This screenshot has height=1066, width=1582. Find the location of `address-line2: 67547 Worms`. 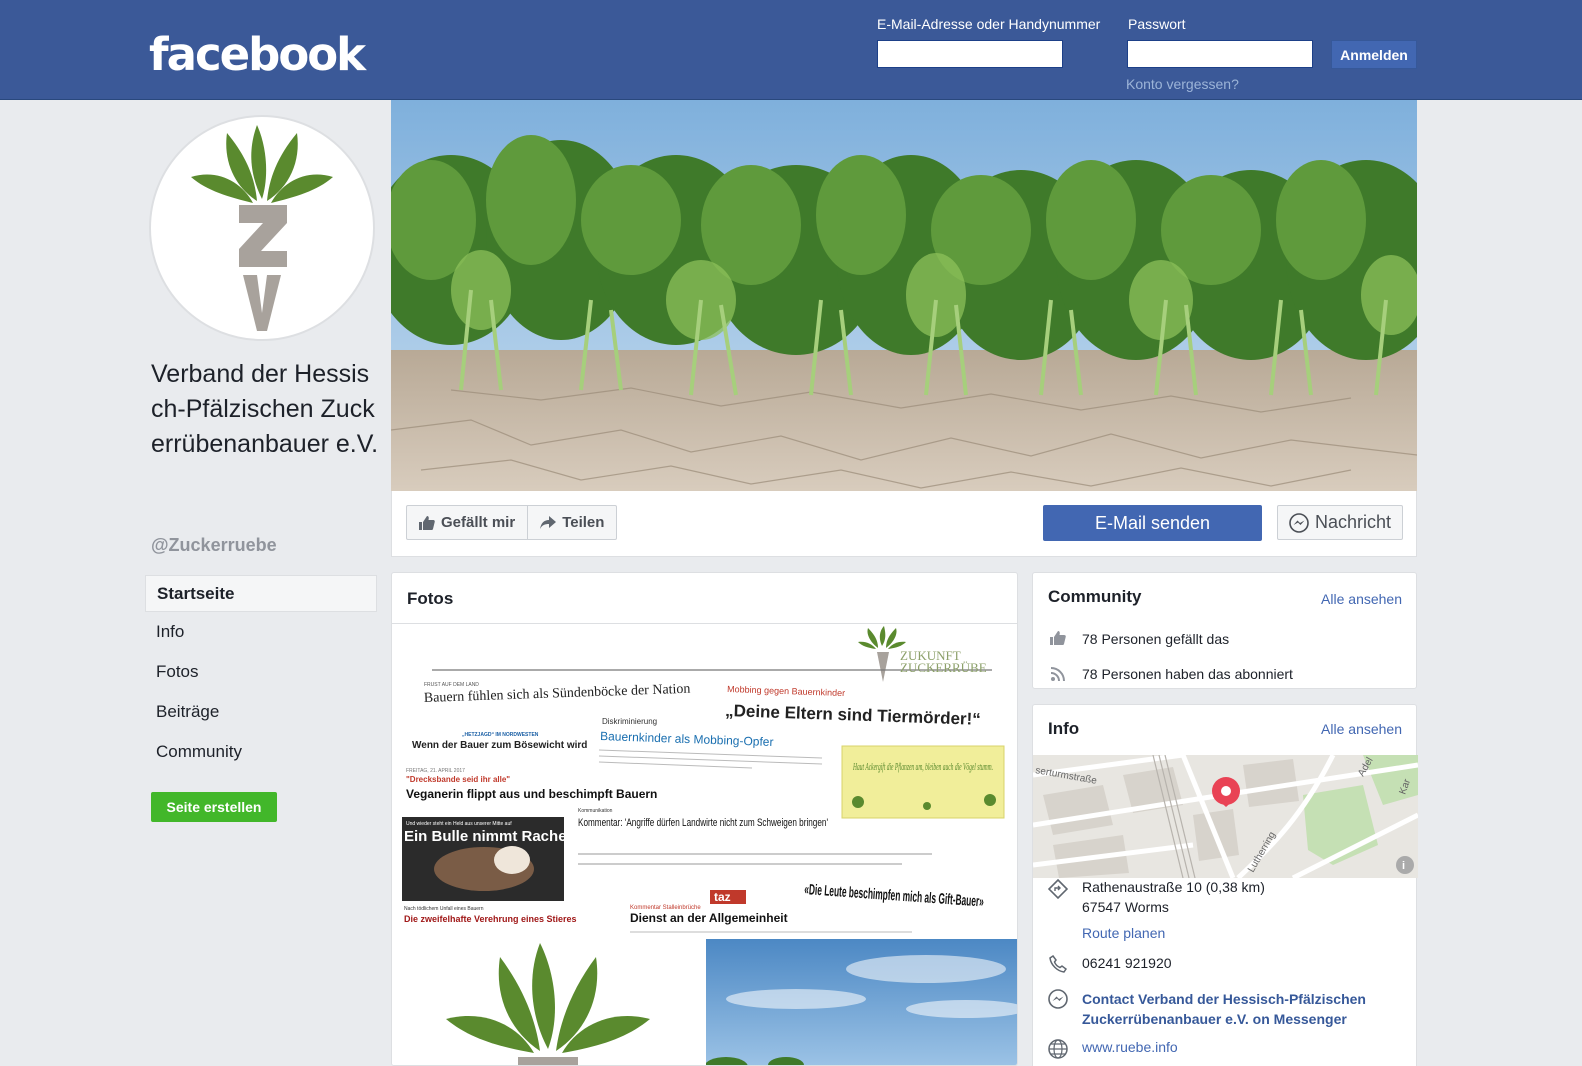

address-line2: 67547 Worms is located at coordinates (1125, 907).